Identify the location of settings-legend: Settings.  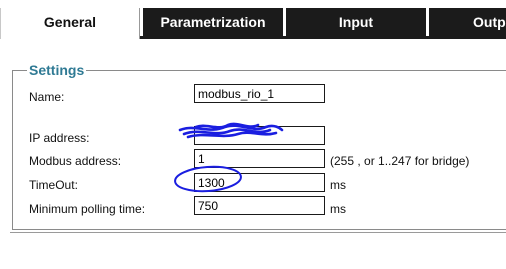
(57, 70).